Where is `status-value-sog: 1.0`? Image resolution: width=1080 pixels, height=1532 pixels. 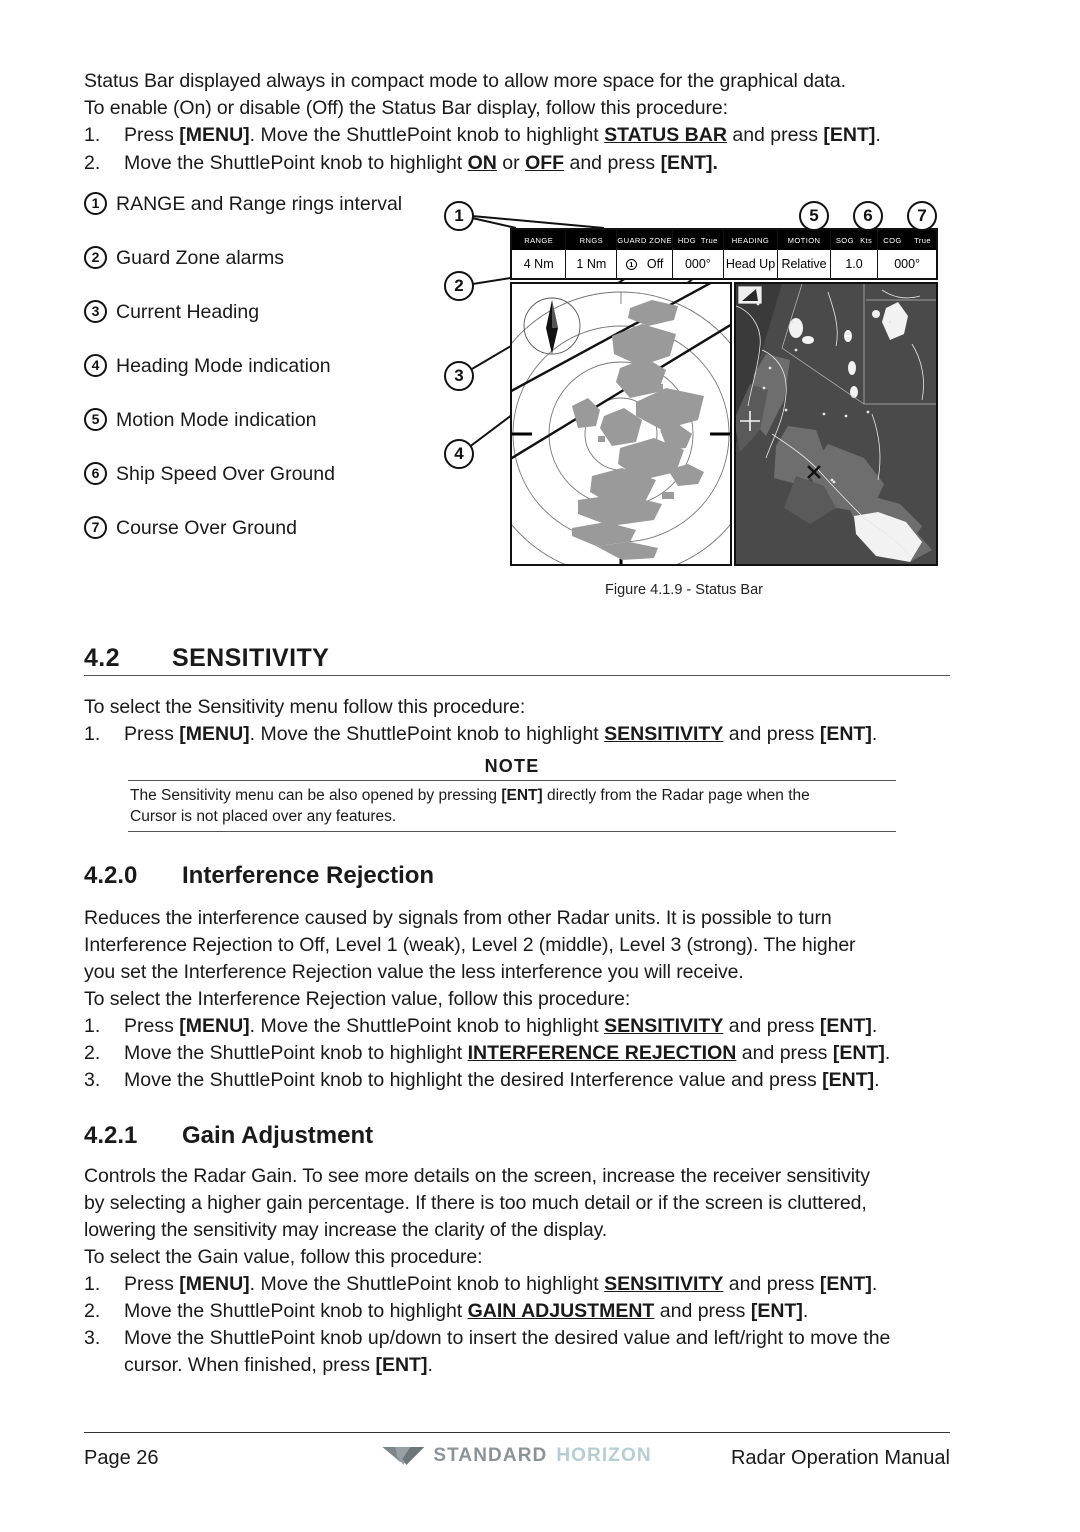
status-value-sog: 1.0 is located at coordinates (854, 264).